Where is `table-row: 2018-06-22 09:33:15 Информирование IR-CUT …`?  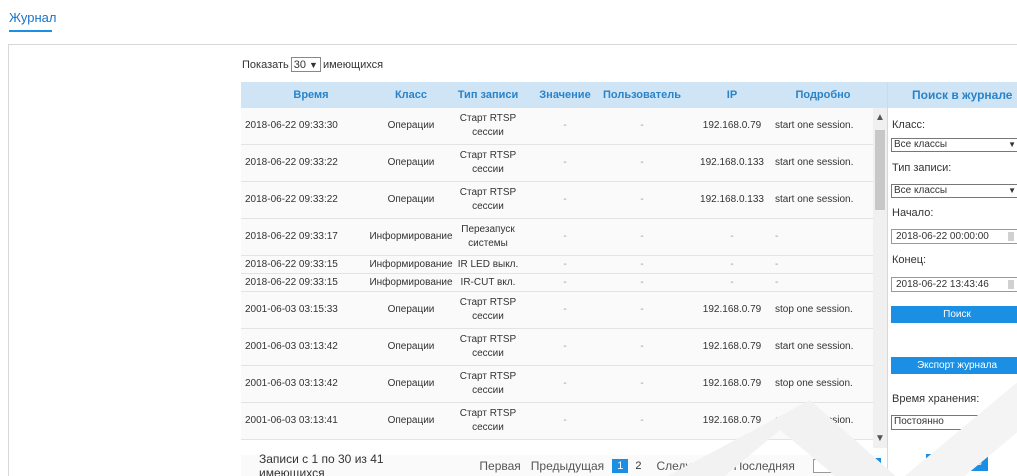
table-row: 2018-06-22 09:33:15 Информирование IR-CUT … is located at coordinates (557, 283).